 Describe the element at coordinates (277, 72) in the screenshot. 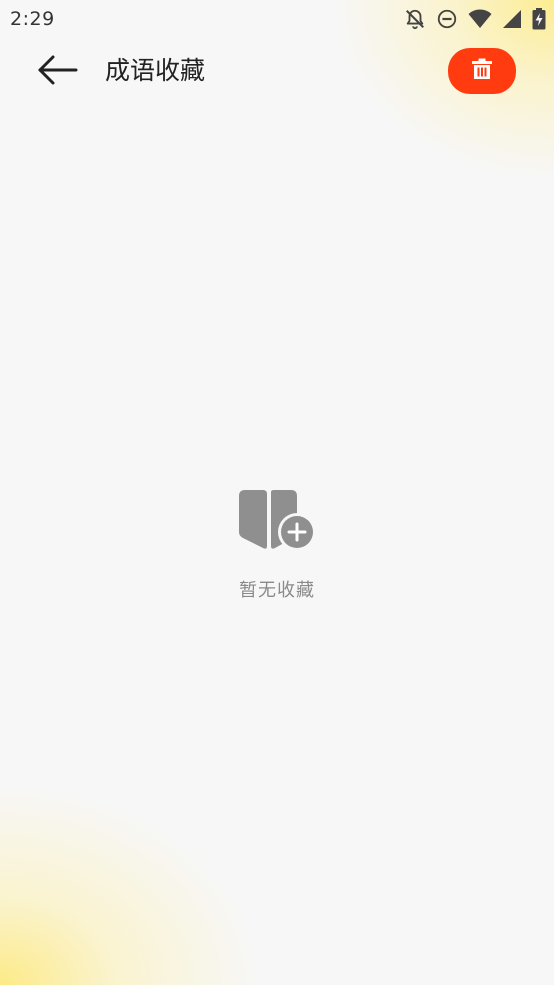

I see `app-bar: 成语收藏` at that location.